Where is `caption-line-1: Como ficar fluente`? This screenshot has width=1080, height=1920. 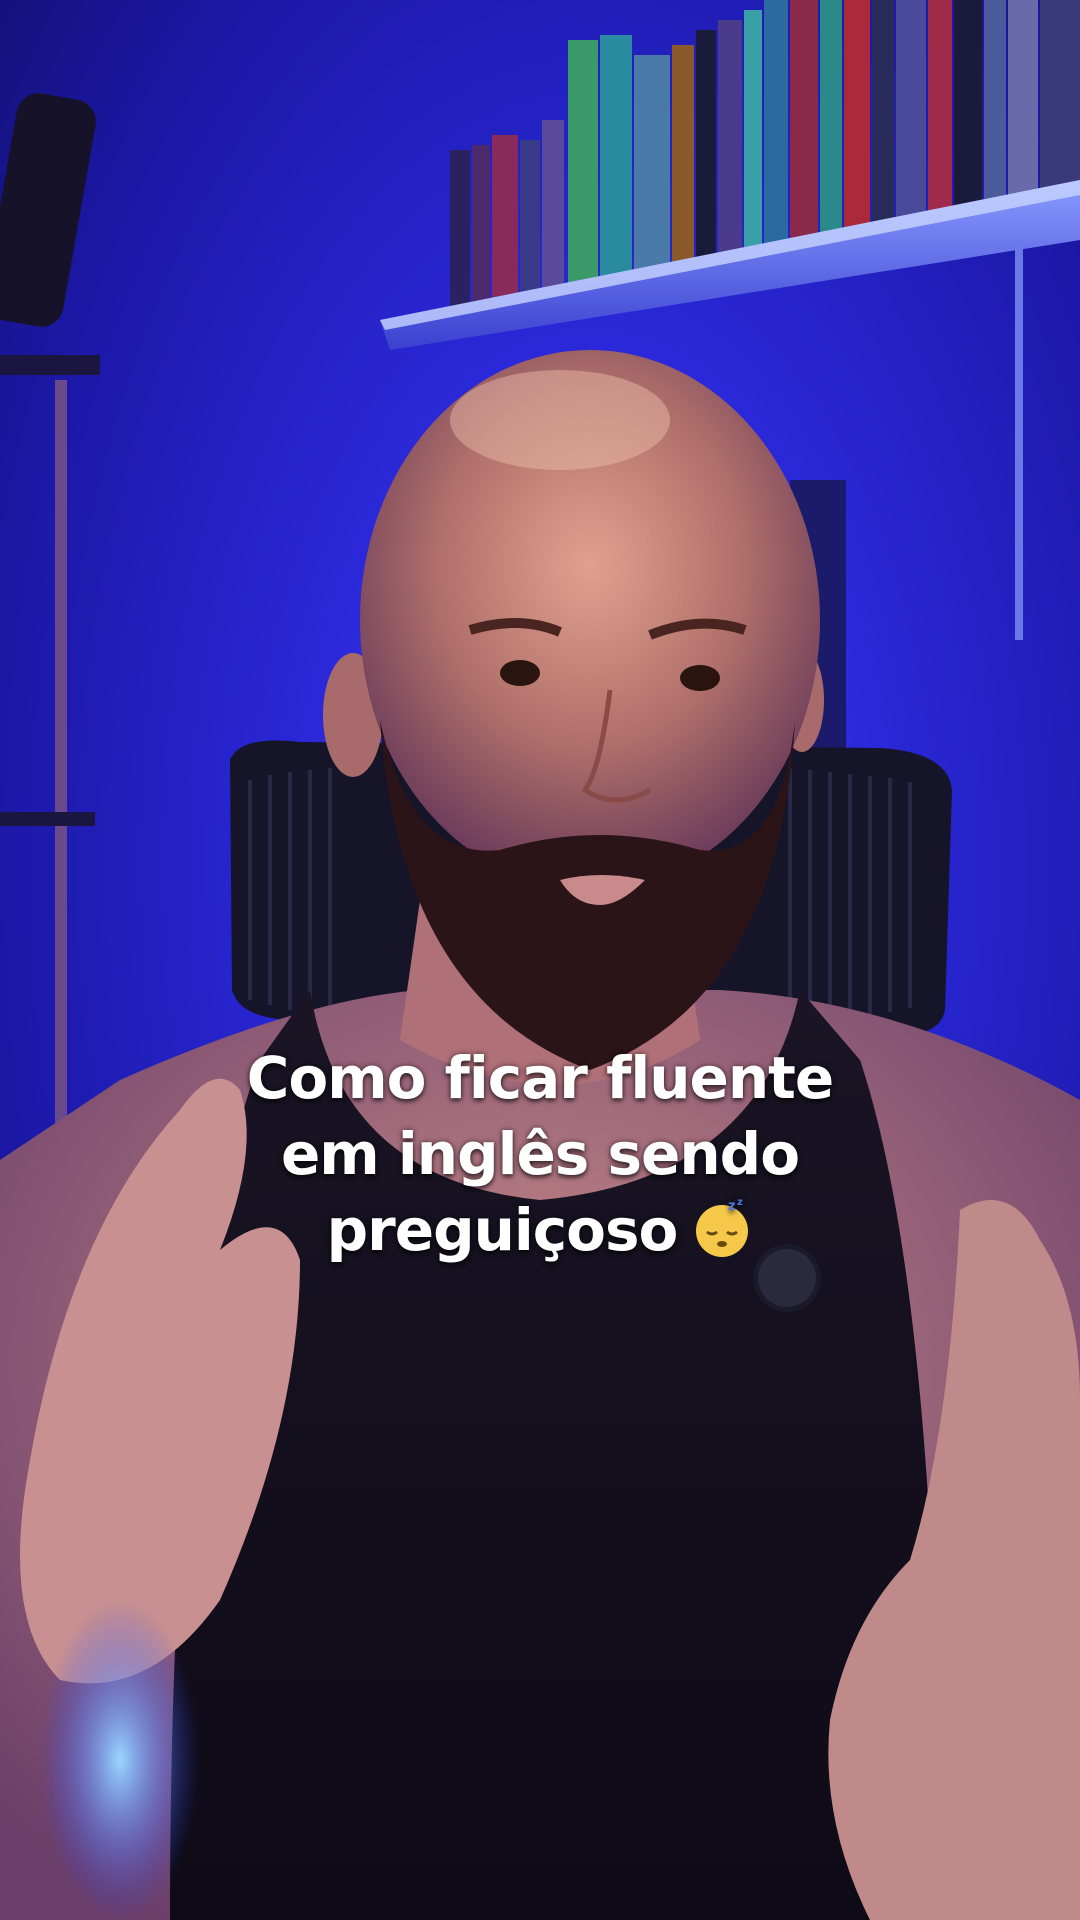
caption-line-1: Como ficar fluente is located at coordinates (540, 1078).